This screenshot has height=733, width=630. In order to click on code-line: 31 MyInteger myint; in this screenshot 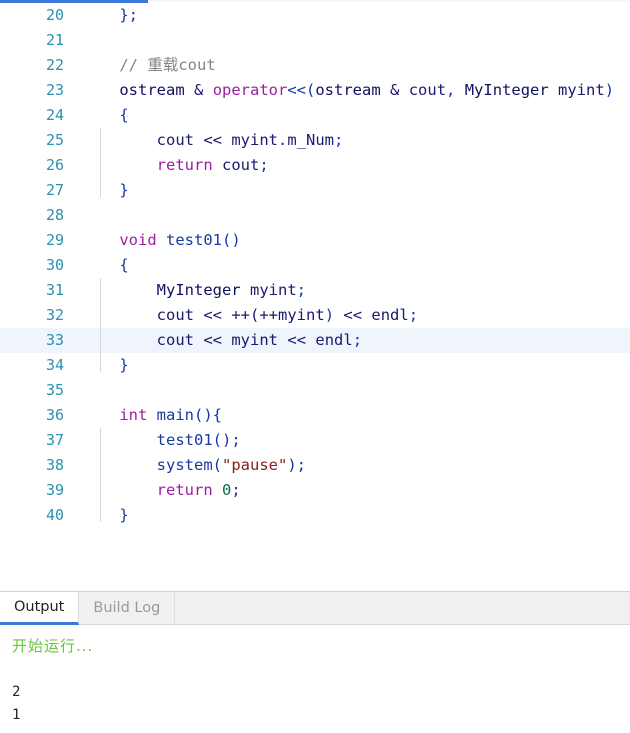, I will do `click(315, 290)`.